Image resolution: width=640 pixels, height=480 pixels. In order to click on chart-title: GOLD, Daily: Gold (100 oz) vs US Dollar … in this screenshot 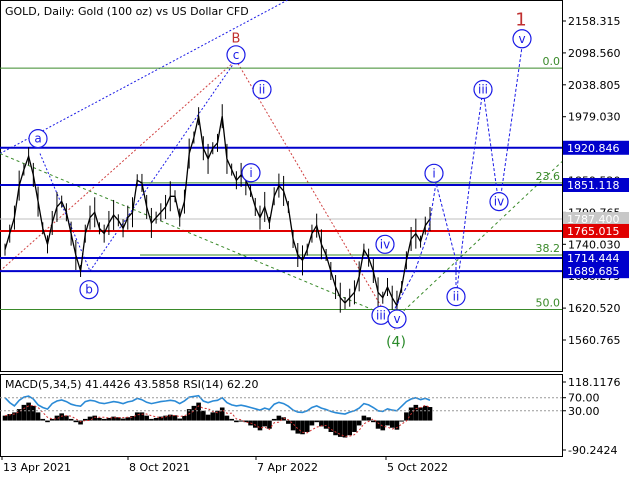, I will do `click(127, 11)`.